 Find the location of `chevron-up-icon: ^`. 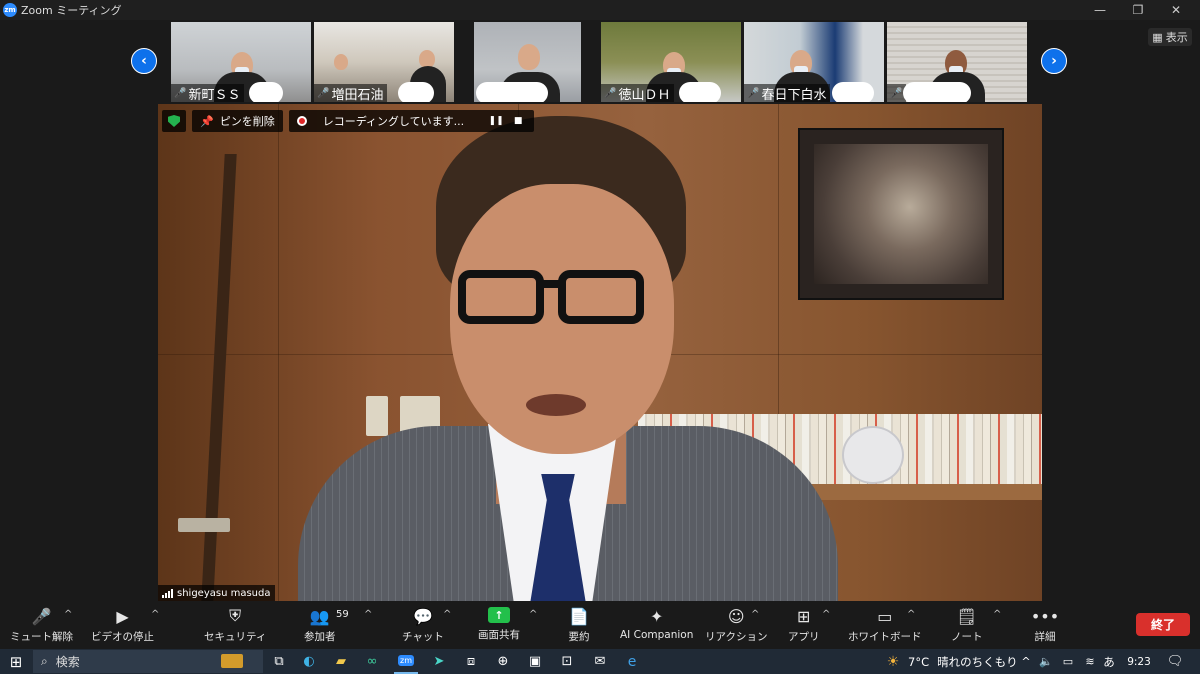

chevron-up-icon: ^ is located at coordinates (1026, 661).